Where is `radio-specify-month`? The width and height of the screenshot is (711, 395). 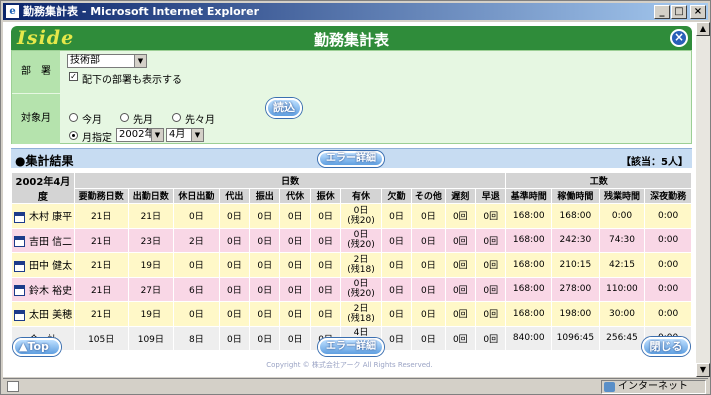 radio-specify-month is located at coordinates (73, 135).